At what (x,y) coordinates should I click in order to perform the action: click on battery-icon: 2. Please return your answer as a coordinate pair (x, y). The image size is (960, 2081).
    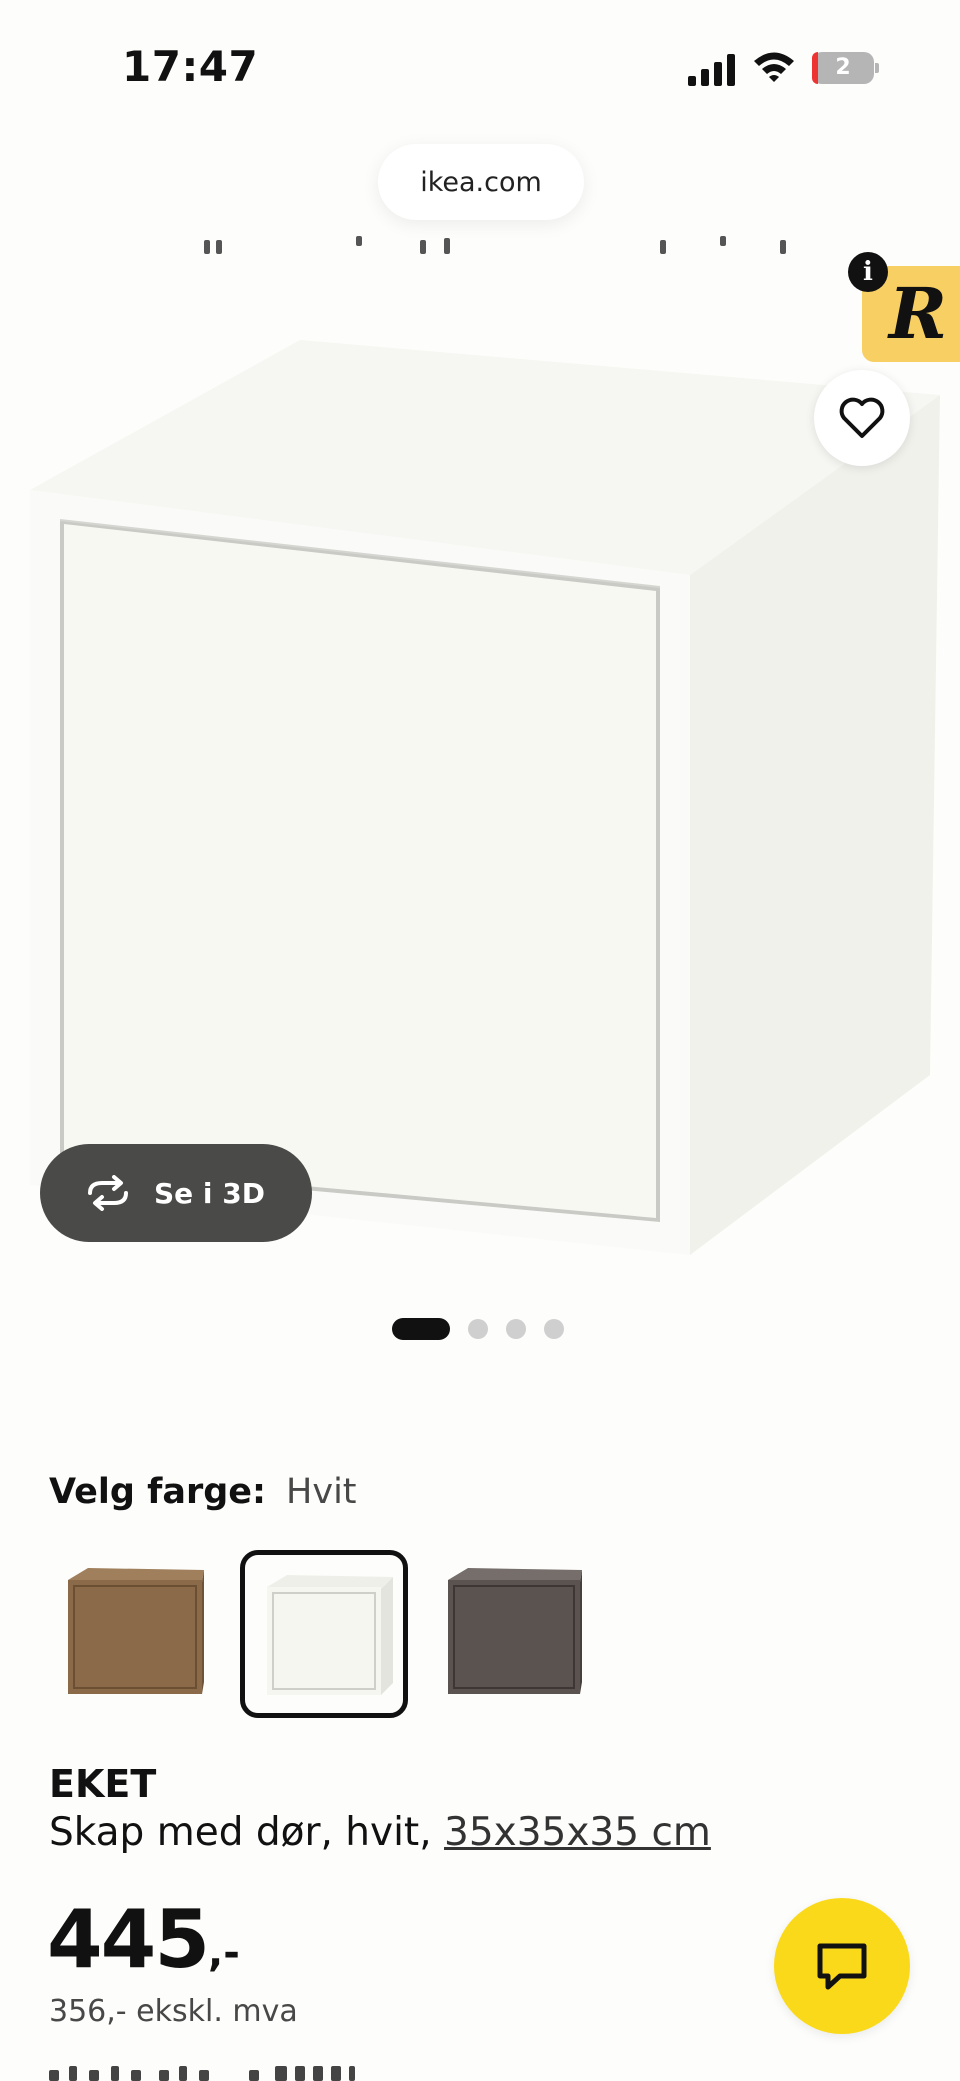
    Looking at the image, I should click on (845, 68).